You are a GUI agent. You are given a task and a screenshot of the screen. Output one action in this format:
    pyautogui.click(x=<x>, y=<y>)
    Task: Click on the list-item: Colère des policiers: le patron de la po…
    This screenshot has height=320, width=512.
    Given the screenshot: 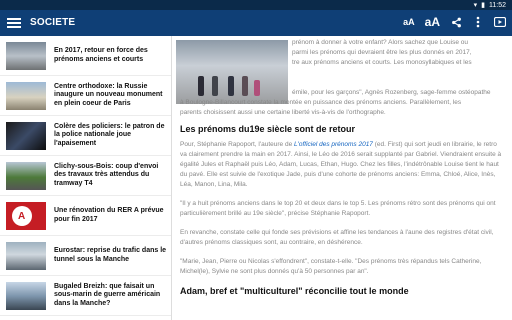 What is the action you would take?
    pyautogui.click(x=85, y=136)
    